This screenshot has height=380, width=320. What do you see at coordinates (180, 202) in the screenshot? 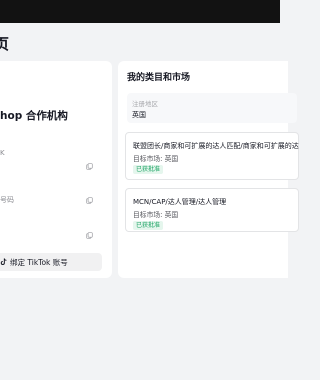
I see `category-name: MCN/CAP/达人管理/达人管理` at bounding box center [180, 202].